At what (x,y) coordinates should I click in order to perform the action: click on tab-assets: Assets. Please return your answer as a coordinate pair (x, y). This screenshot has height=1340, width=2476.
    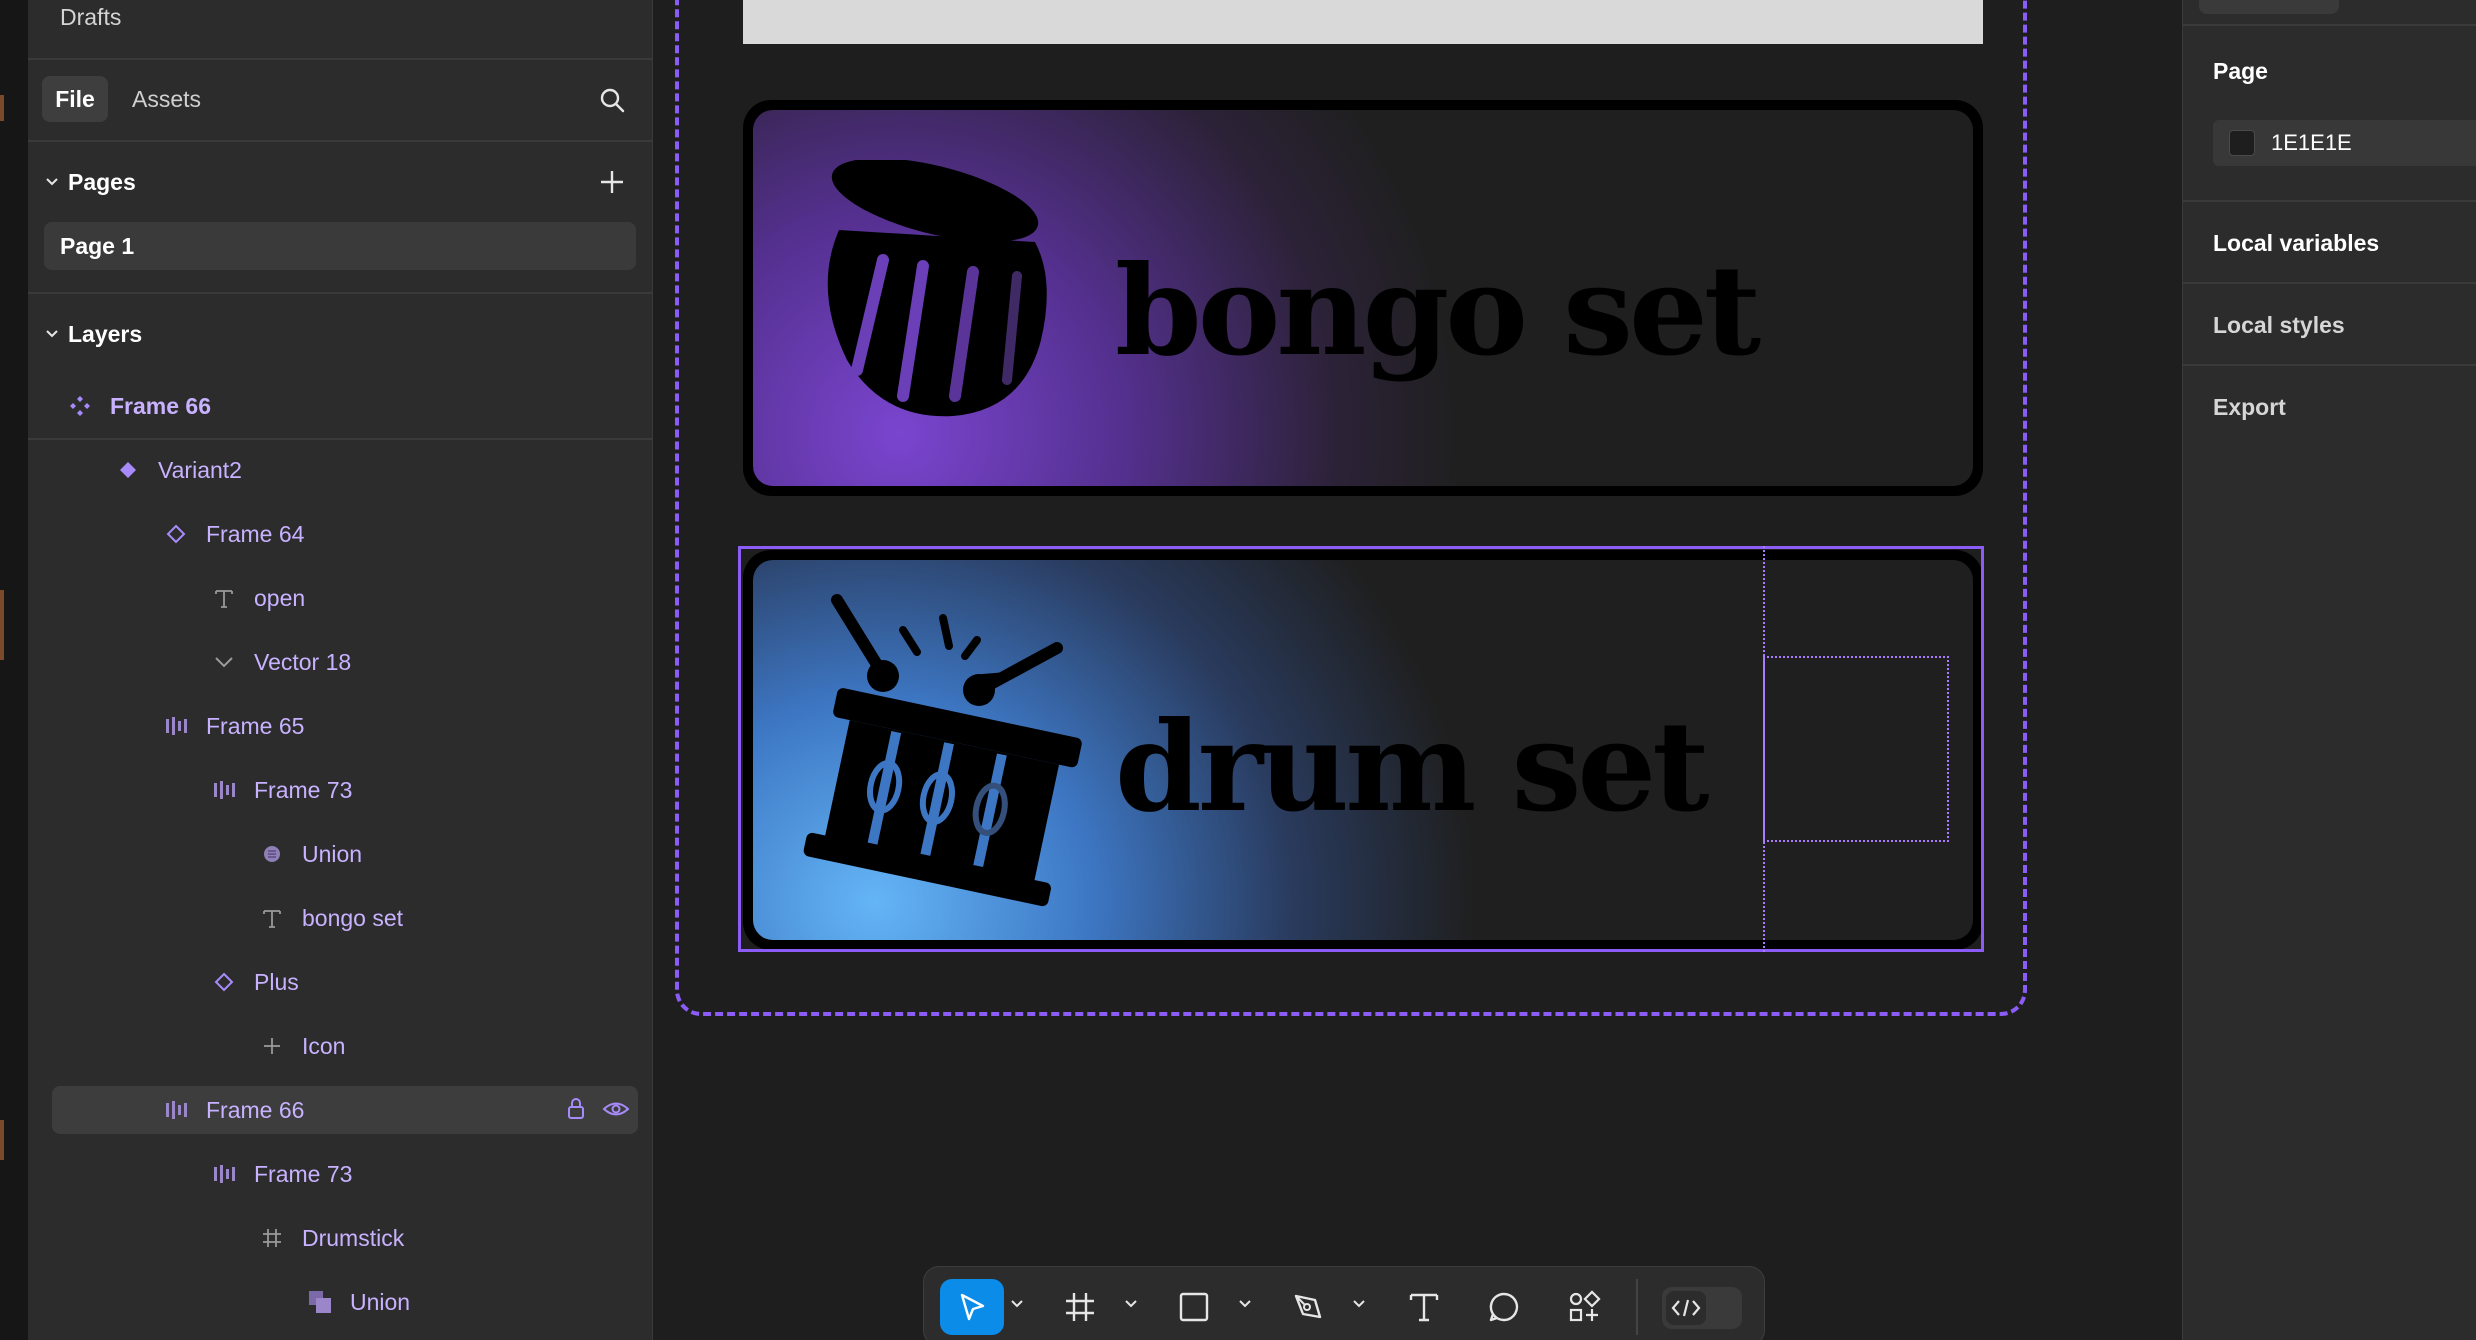
    Looking at the image, I should click on (166, 99).